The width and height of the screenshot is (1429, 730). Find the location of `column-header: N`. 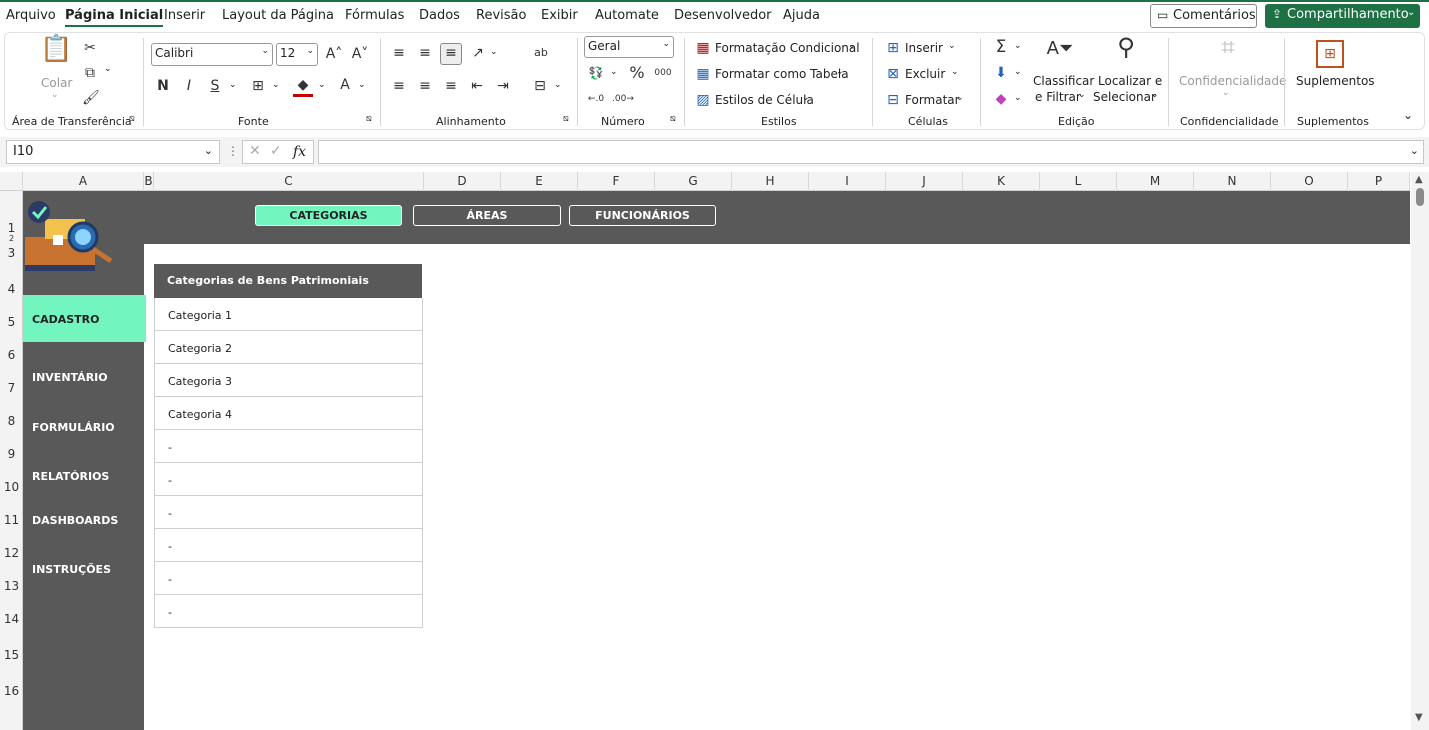

column-header: N is located at coordinates (1232, 181).